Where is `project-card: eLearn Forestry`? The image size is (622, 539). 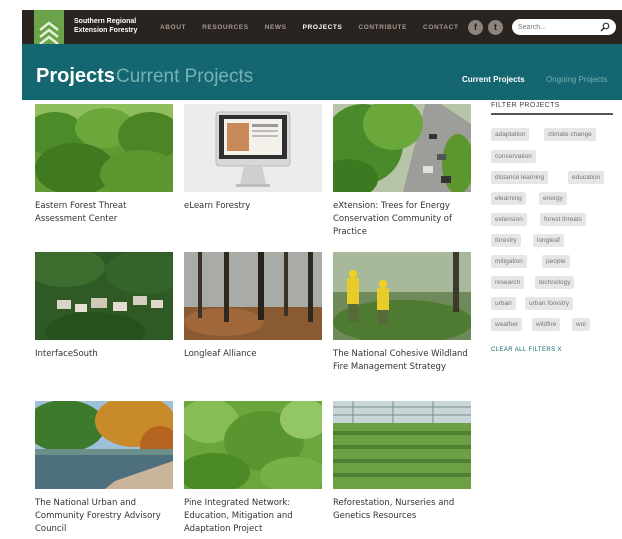 project-card: eLearn Forestry is located at coordinates (253, 158).